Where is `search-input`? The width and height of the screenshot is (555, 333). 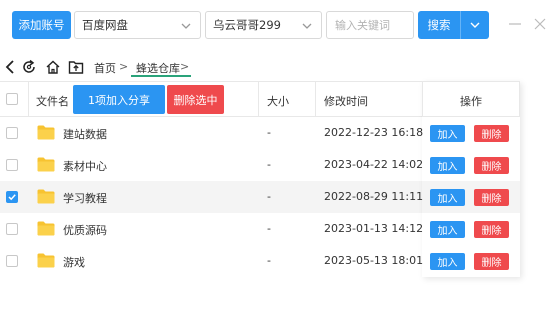
search-input is located at coordinates (370, 25).